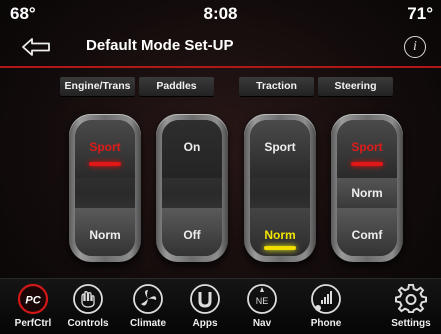  I want to click on controls-icon, so click(88, 299).